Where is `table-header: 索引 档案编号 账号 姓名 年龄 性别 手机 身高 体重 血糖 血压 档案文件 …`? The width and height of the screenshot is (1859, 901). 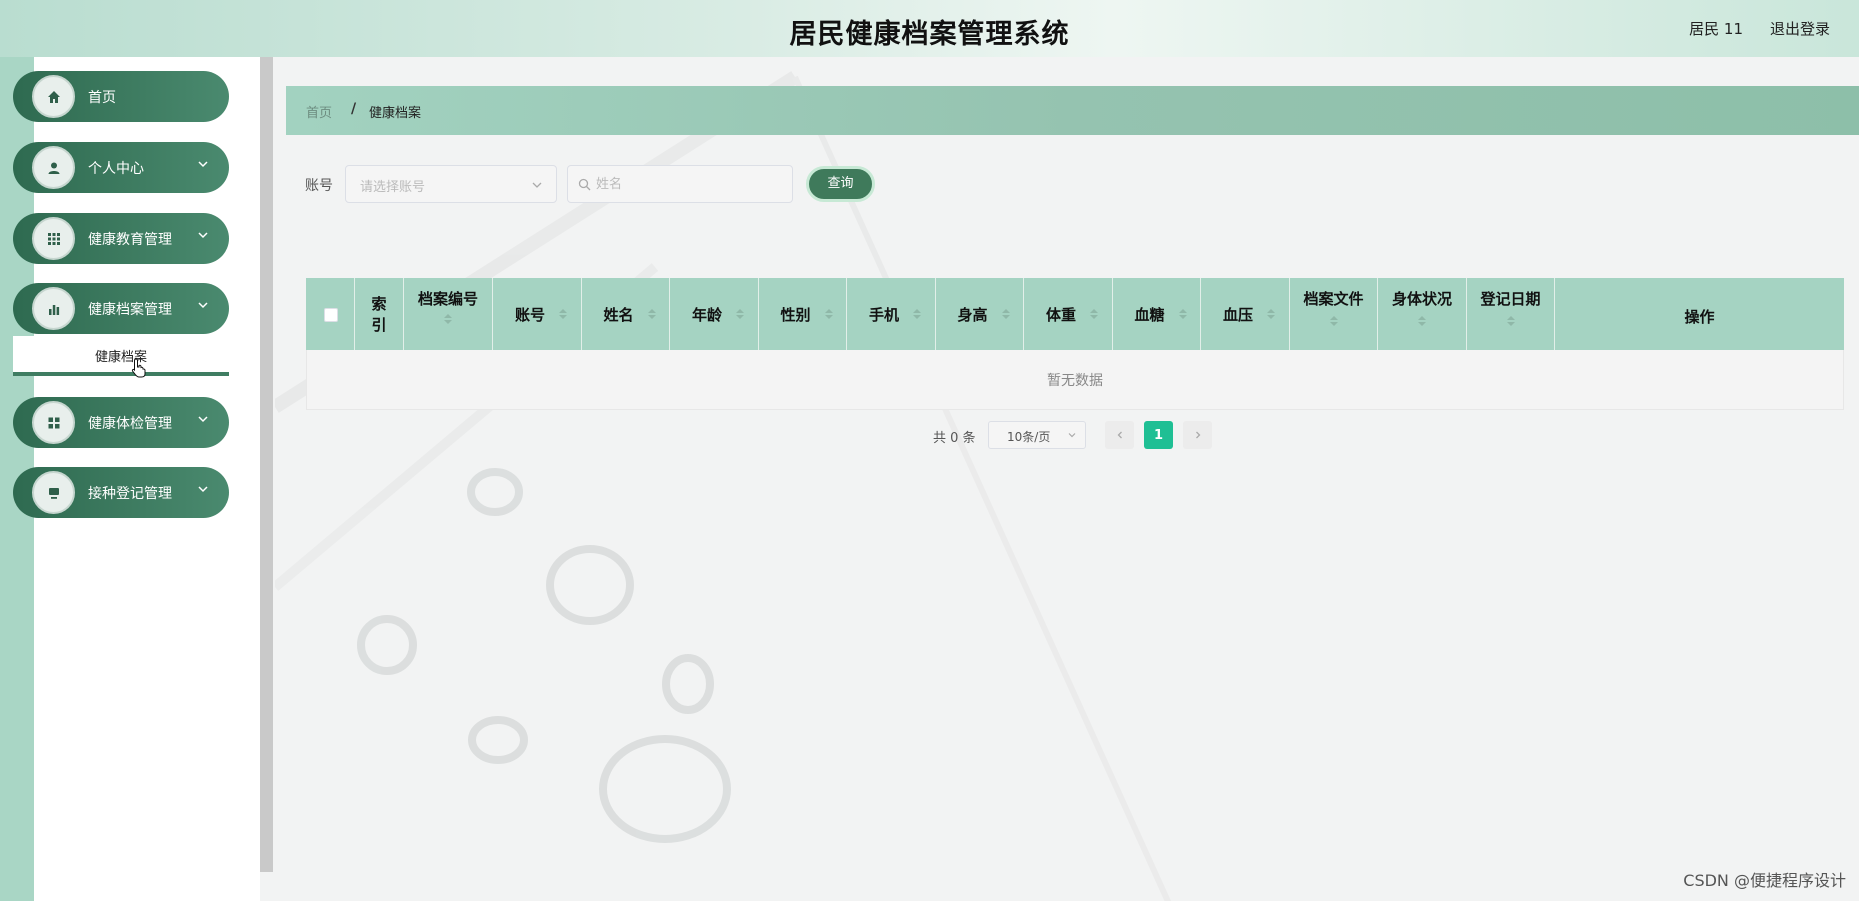 table-header: 索引 档案编号 账号 姓名 年龄 性别 手机 身高 体重 血糖 血压 档案文件 … is located at coordinates (1075, 314).